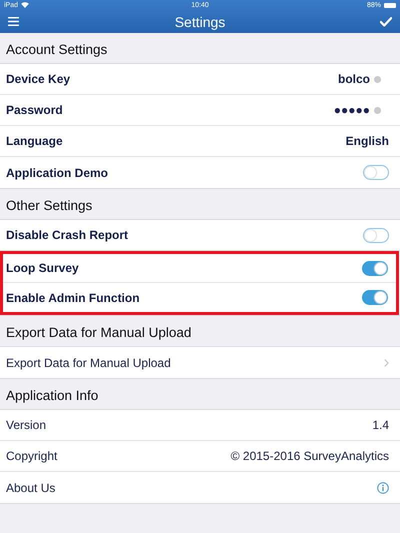 Image resolution: width=400 pixels, height=533 pixels. Describe the element at coordinates (13, 21) in the screenshot. I see `menu-icon` at that location.